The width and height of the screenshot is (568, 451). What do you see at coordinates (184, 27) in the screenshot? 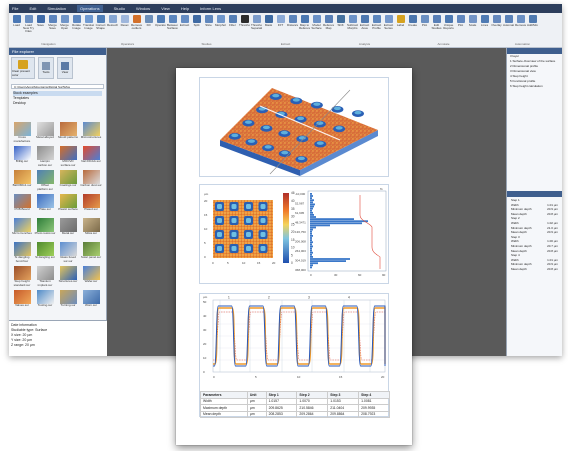
I see `ribbon-button: Extract` at bounding box center [184, 27].